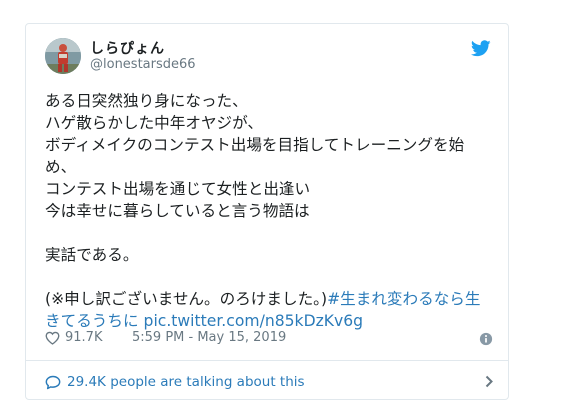 The width and height of the screenshot is (563, 419). I want to click on tweet-header: しらぴょん @lonestarsde66, so click(268, 56).